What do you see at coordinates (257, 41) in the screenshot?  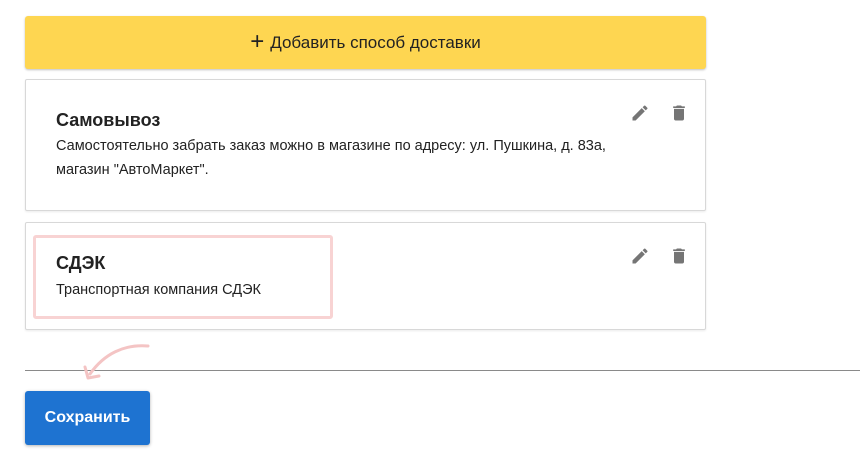 I see `plus-icon: +` at bounding box center [257, 41].